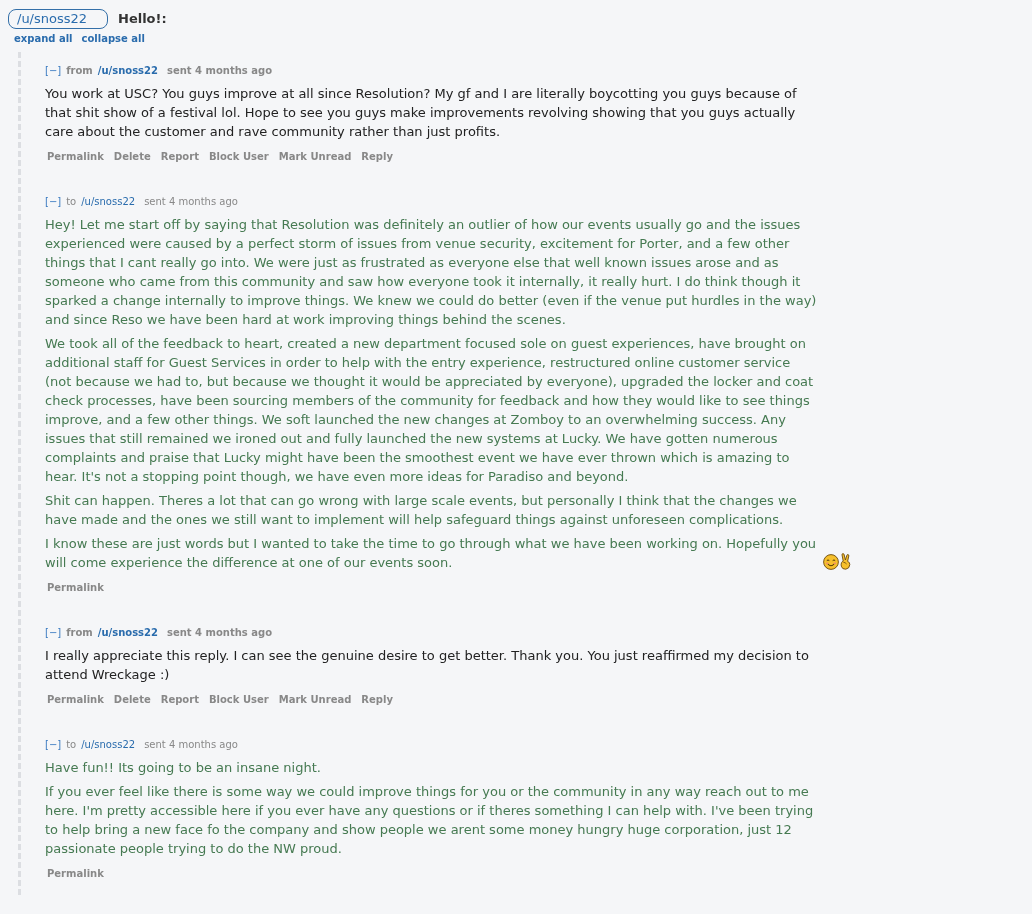 The width and height of the screenshot is (1032, 914). What do you see at coordinates (430, 410) in the screenshot?
I see `message-paragraph: We took all of the feedback to heart, created a new department focused sole on guest experiences, have brought on additional staff for Guest Services in order to help with the entry experience, restructured online customer service (not because we had to, but because we thought it would be appreciated by everyone), upgraded the locker and coat check processes, have been sourcing members of the community for feedback and how they would like to see things improve, and a few other things. We soft launched the new changes at Zomboy to an overwhelming success. Any issues that still remained we ironed out and fully launched the new systems at Lucky. We have gotten numerous complaints and praise that Lucky might have been the smoothest event we have ever thrown which is amazing to hear. It's not a stopping point though, we have even more ideas for Paradiso and beyond.` at bounding box center [430, 410].